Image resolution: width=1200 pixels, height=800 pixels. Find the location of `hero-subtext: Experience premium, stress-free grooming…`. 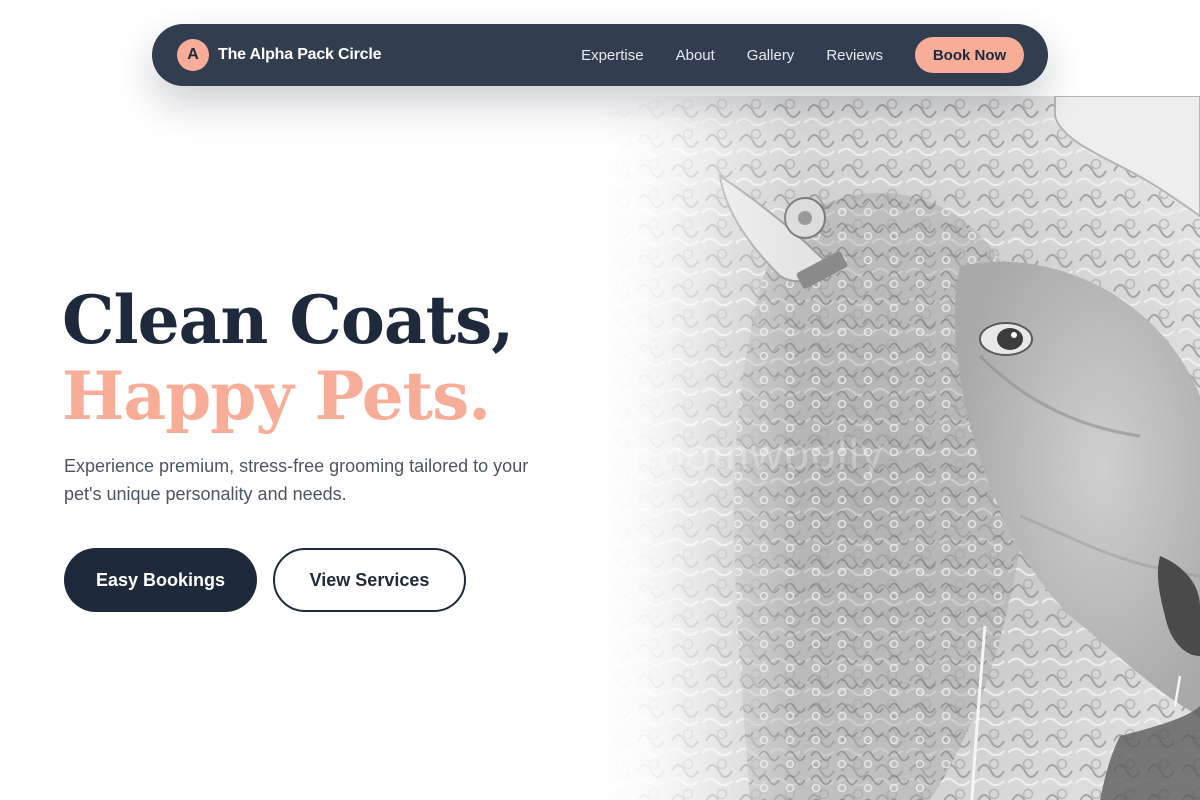

hero-subtext: Experience premium, stress-free grooming… is located at coordinates (296, 480).